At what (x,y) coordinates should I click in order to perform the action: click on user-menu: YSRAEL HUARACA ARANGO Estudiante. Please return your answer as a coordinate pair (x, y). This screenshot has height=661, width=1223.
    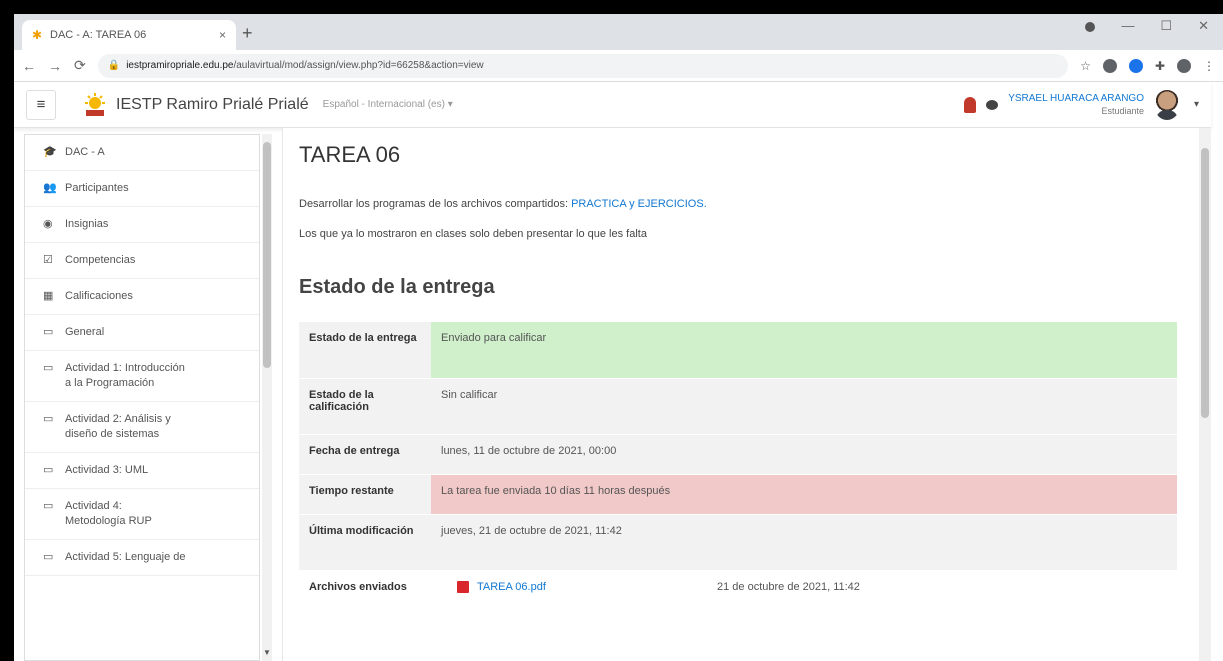
    Looking at the image, I should click on (1076, 105).